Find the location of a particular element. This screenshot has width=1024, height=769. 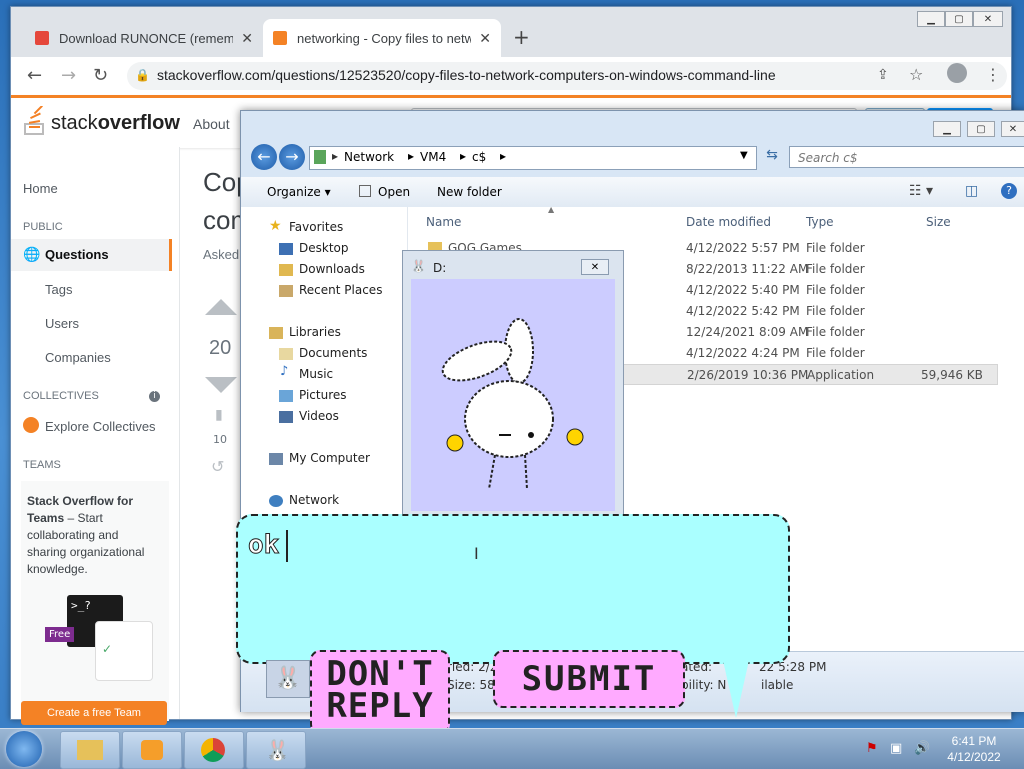

sidebar-item-tags: Tags is located at coordinates (58, 289).